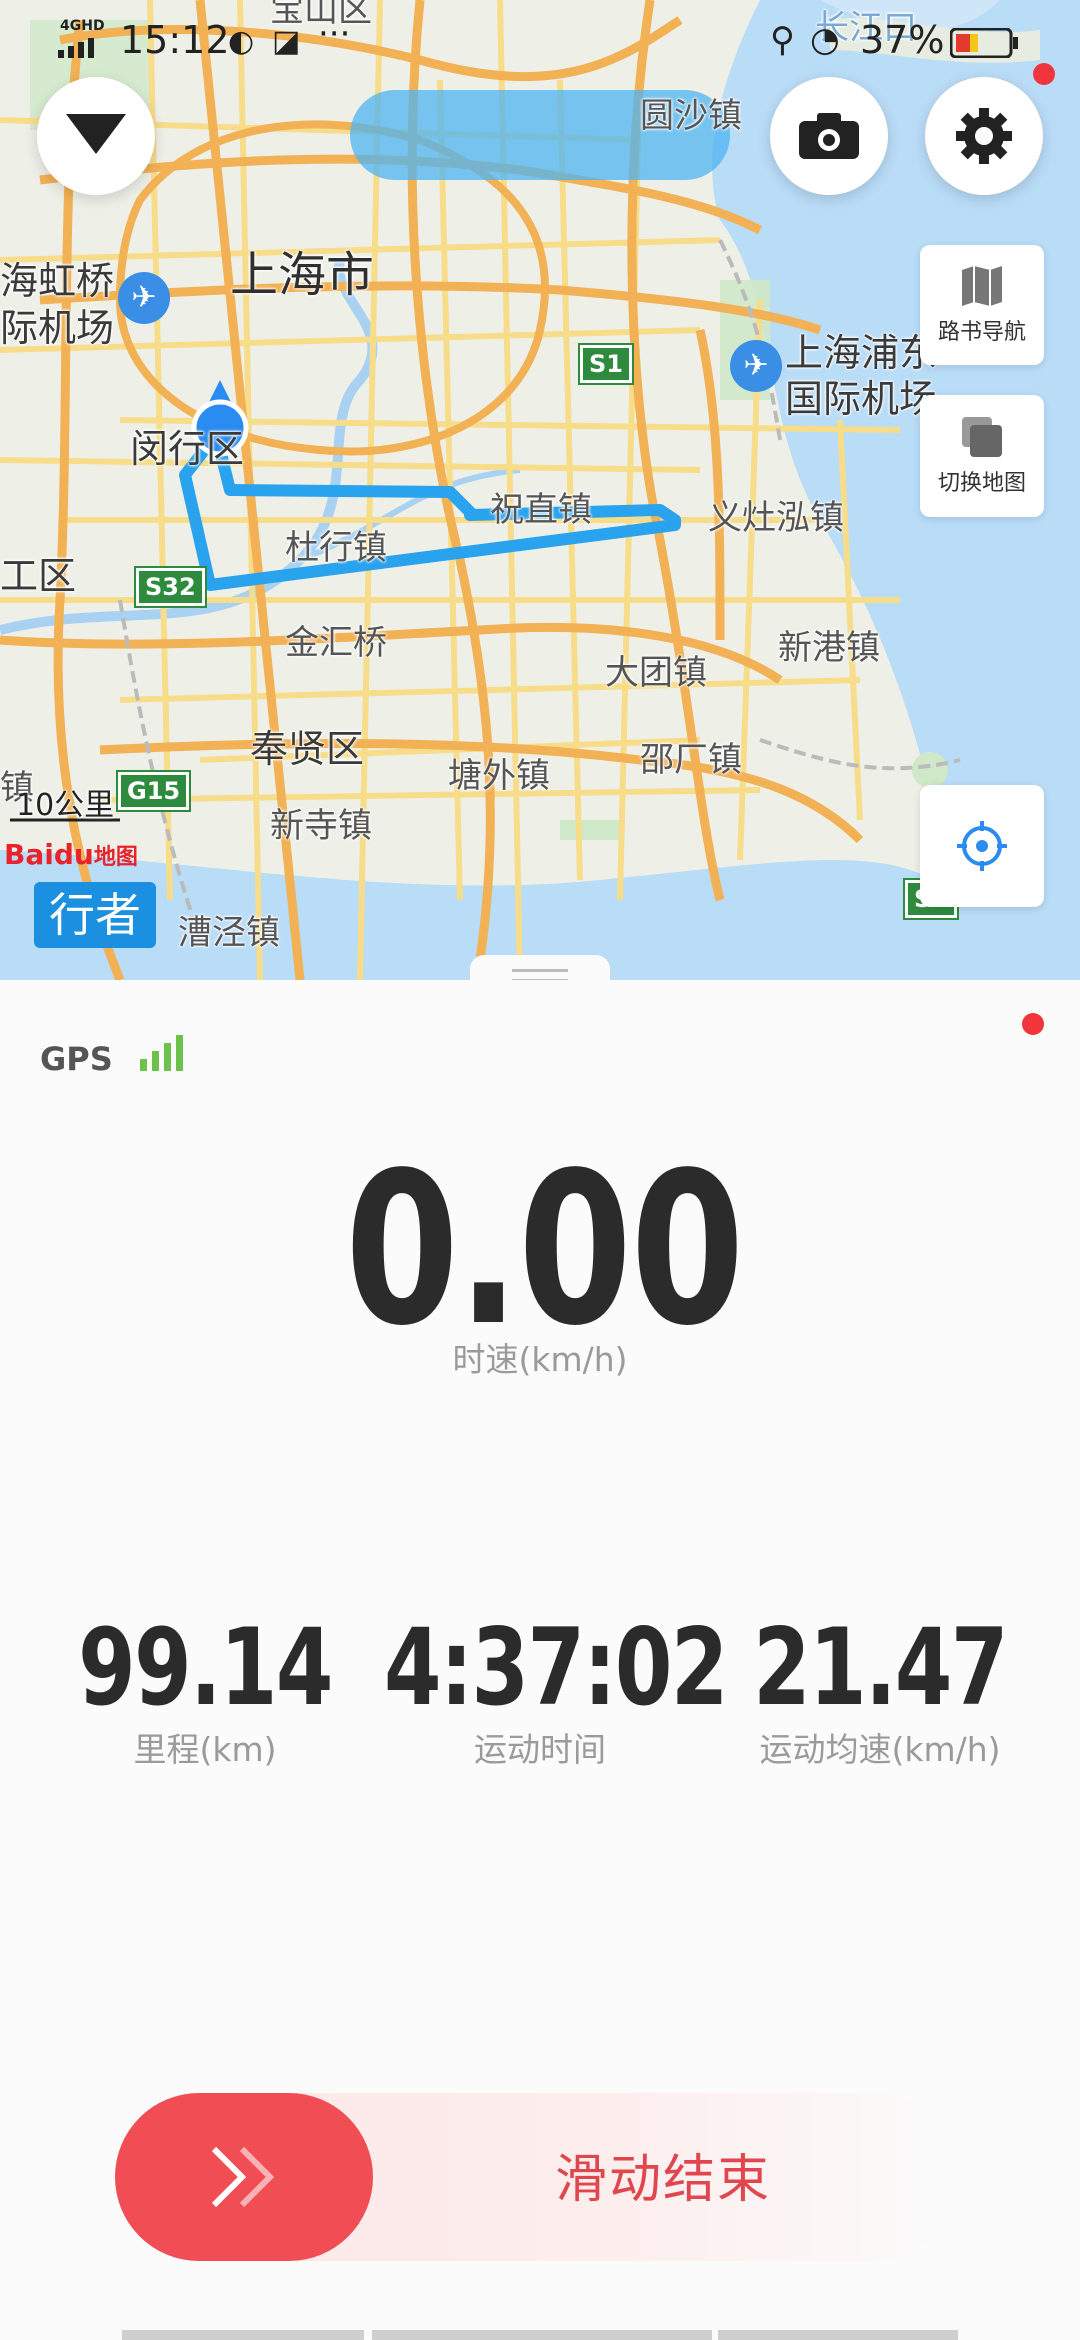  I want to click on map-label: 邵厂镇, so click(691, 760).